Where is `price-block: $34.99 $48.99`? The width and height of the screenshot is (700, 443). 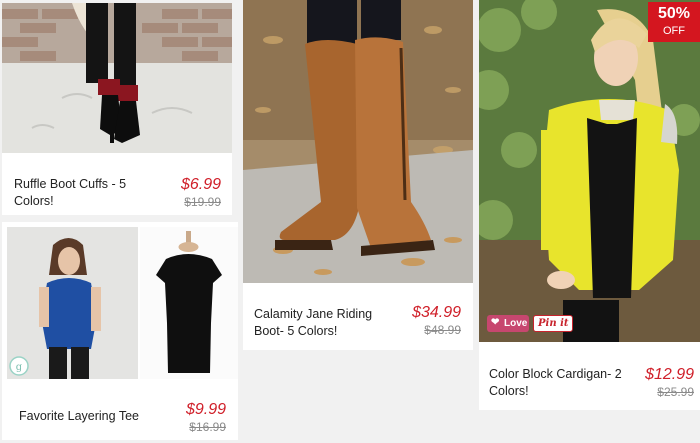 price-block: $34.99 $48.99 is located at coordinates (436, 321).